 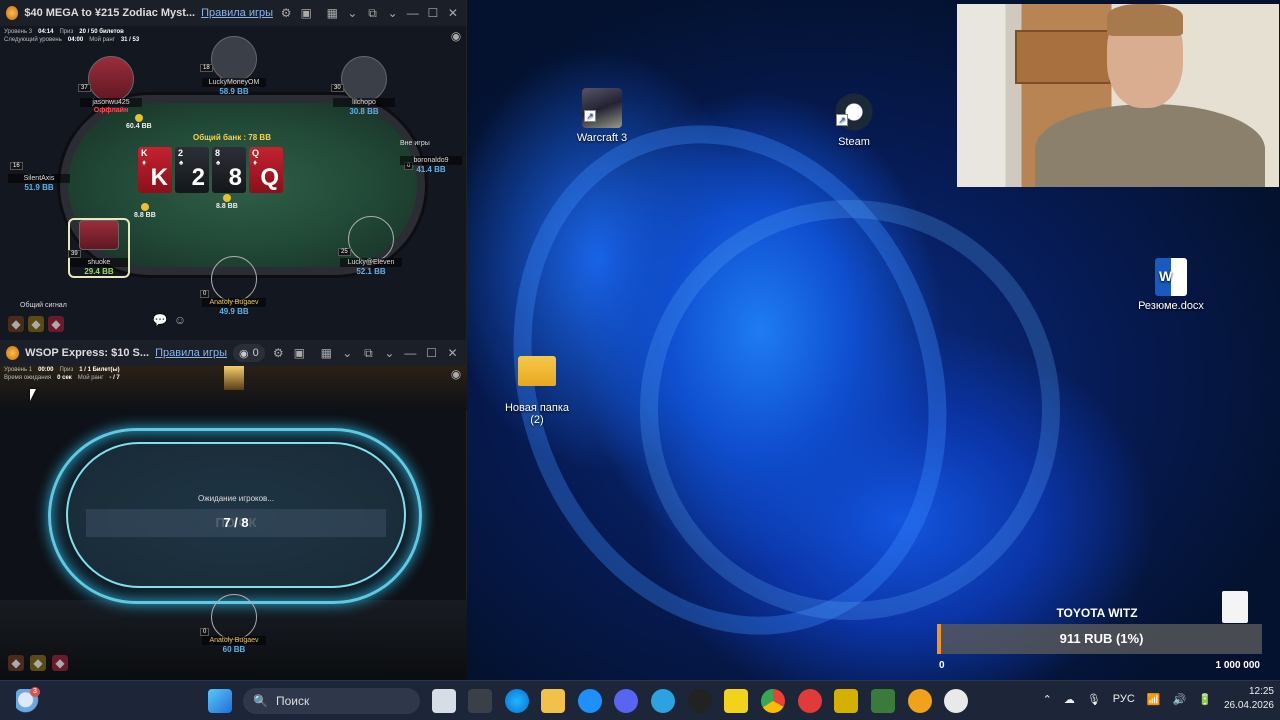 I want to click on player-name: shuoke, so click(x=99, y=262).